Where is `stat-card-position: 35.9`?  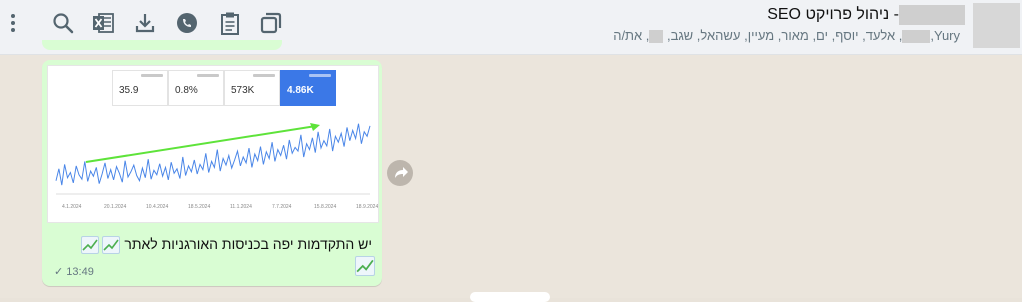 stat-card-position: 35.9 is located at coordinates (140, 88).